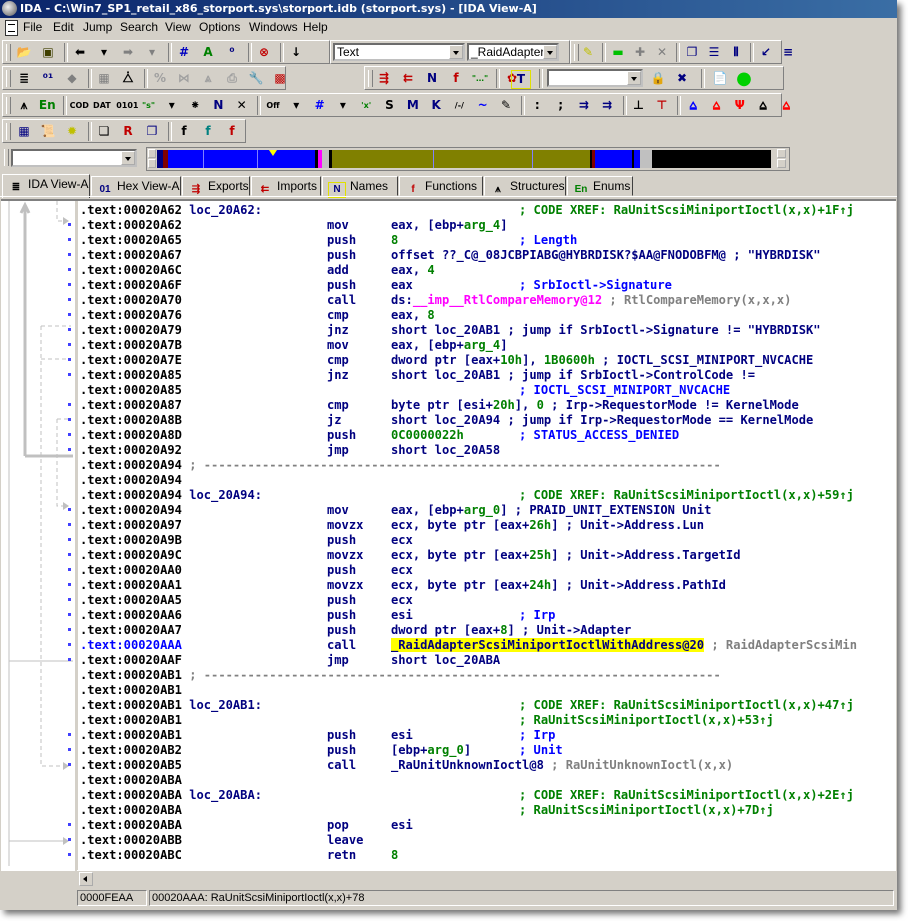  What do you see at coordinates (400, 750) in the screenshot?
I see `instruction-line: .text:00020AB2 push [ebp+arg_0] ; Unit` at bounding box center [400, 750].